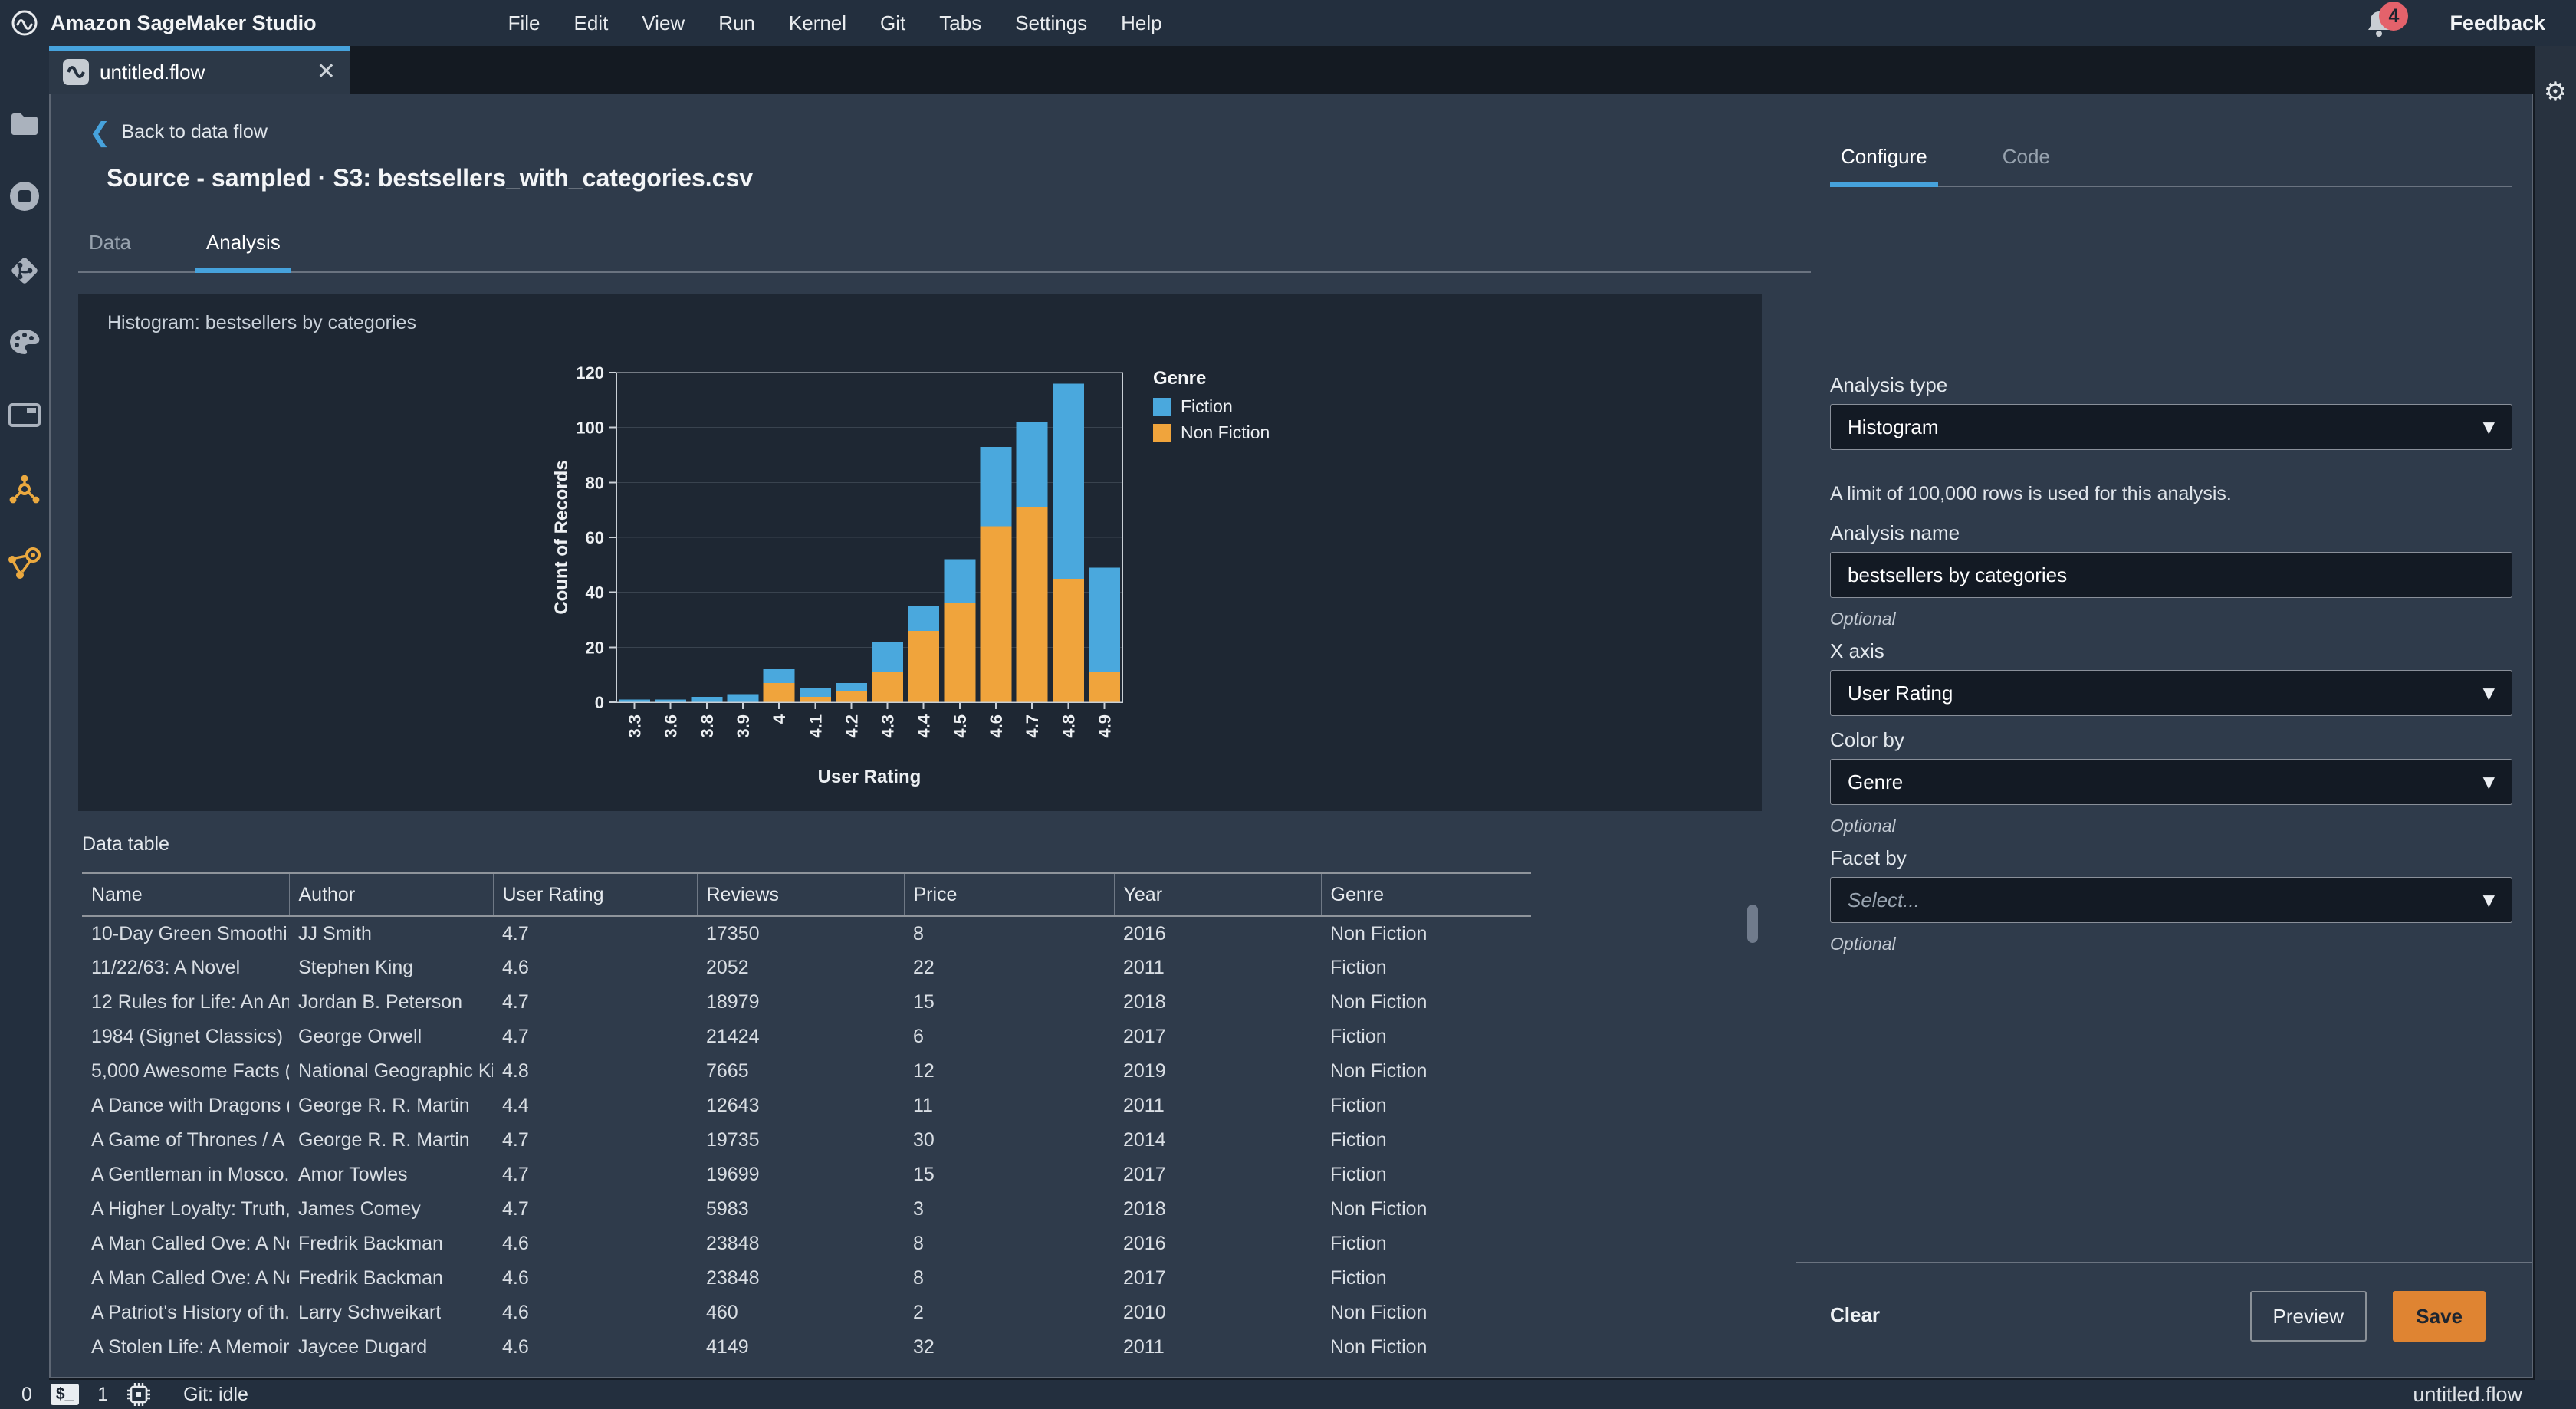 This screenshot has width=2576, height=1409. What do you see at coordinates (2171, 427) in the screenshot?
I see `analysis-type-dropdown: Histogram ▼` at bounding box center [2171, 427].